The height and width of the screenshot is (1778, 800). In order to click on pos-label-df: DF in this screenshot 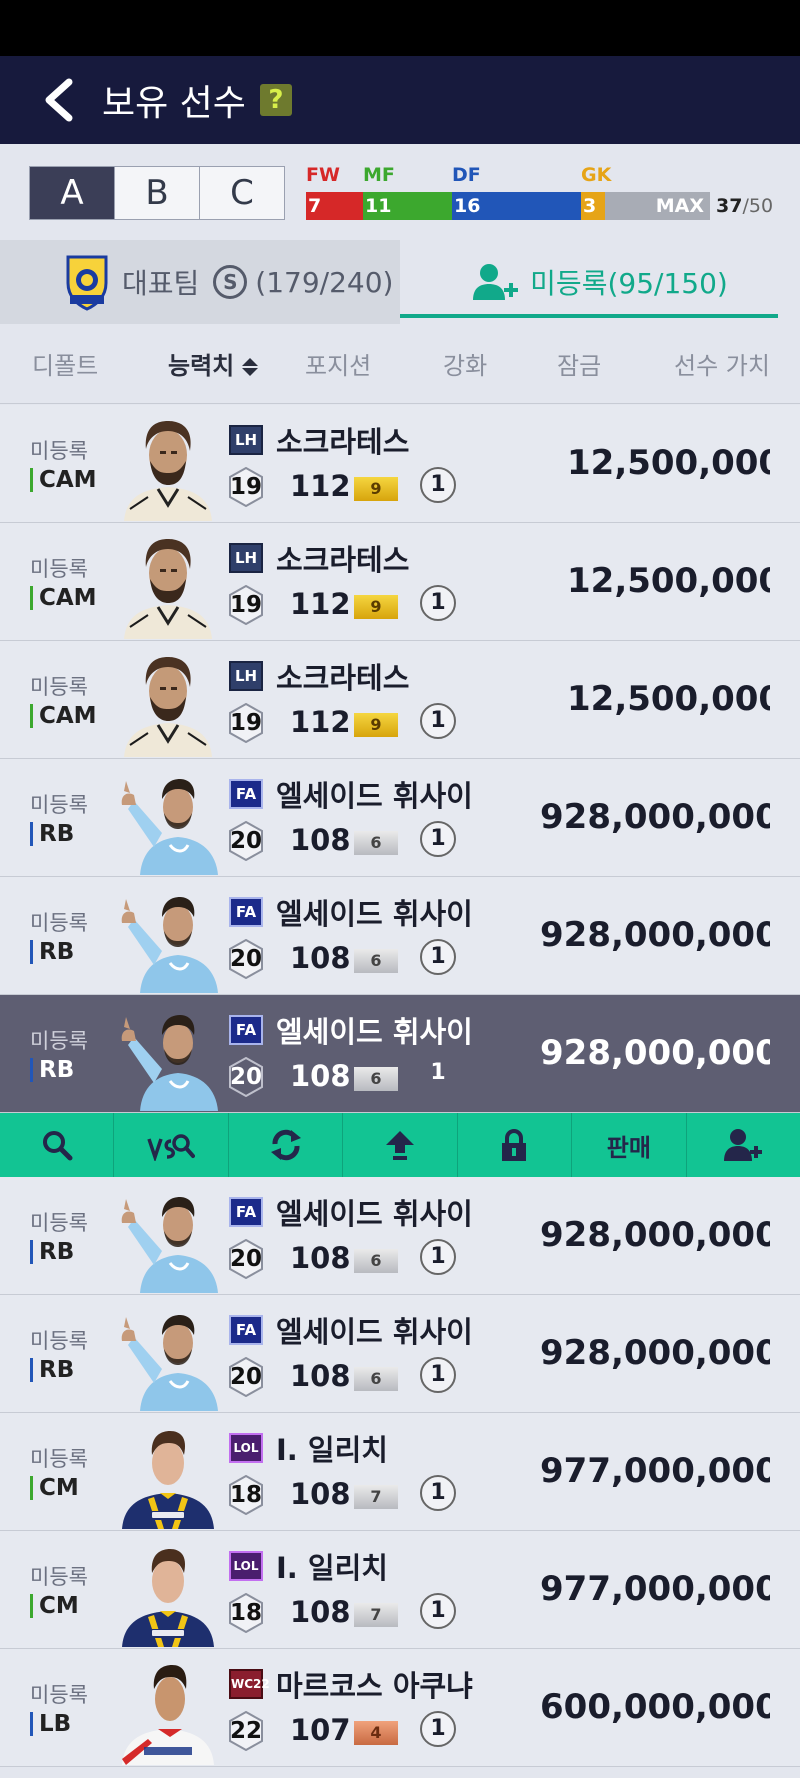, I will do `click(466, 175)`.